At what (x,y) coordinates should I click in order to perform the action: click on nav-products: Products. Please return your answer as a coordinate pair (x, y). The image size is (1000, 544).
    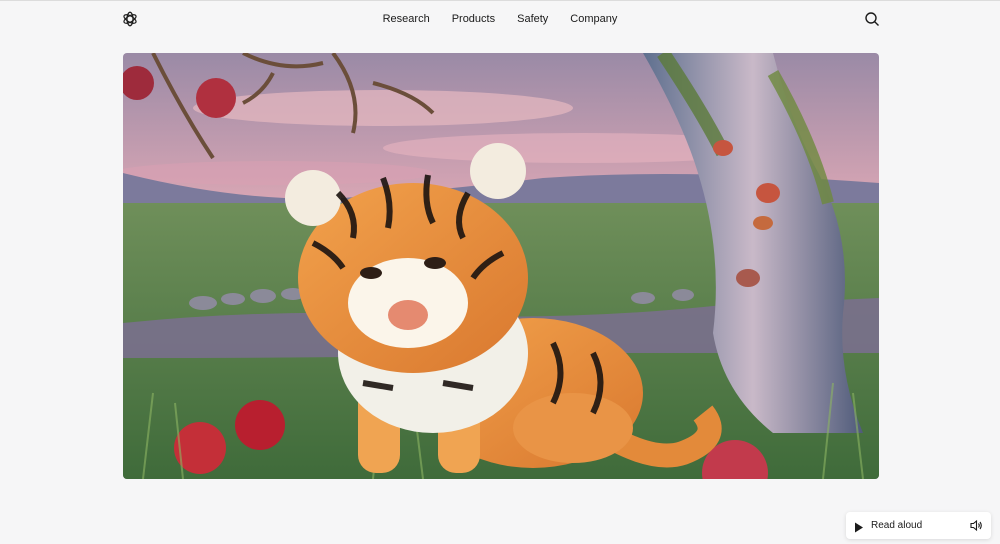
    Looking at the image, I should click on (473, 19).